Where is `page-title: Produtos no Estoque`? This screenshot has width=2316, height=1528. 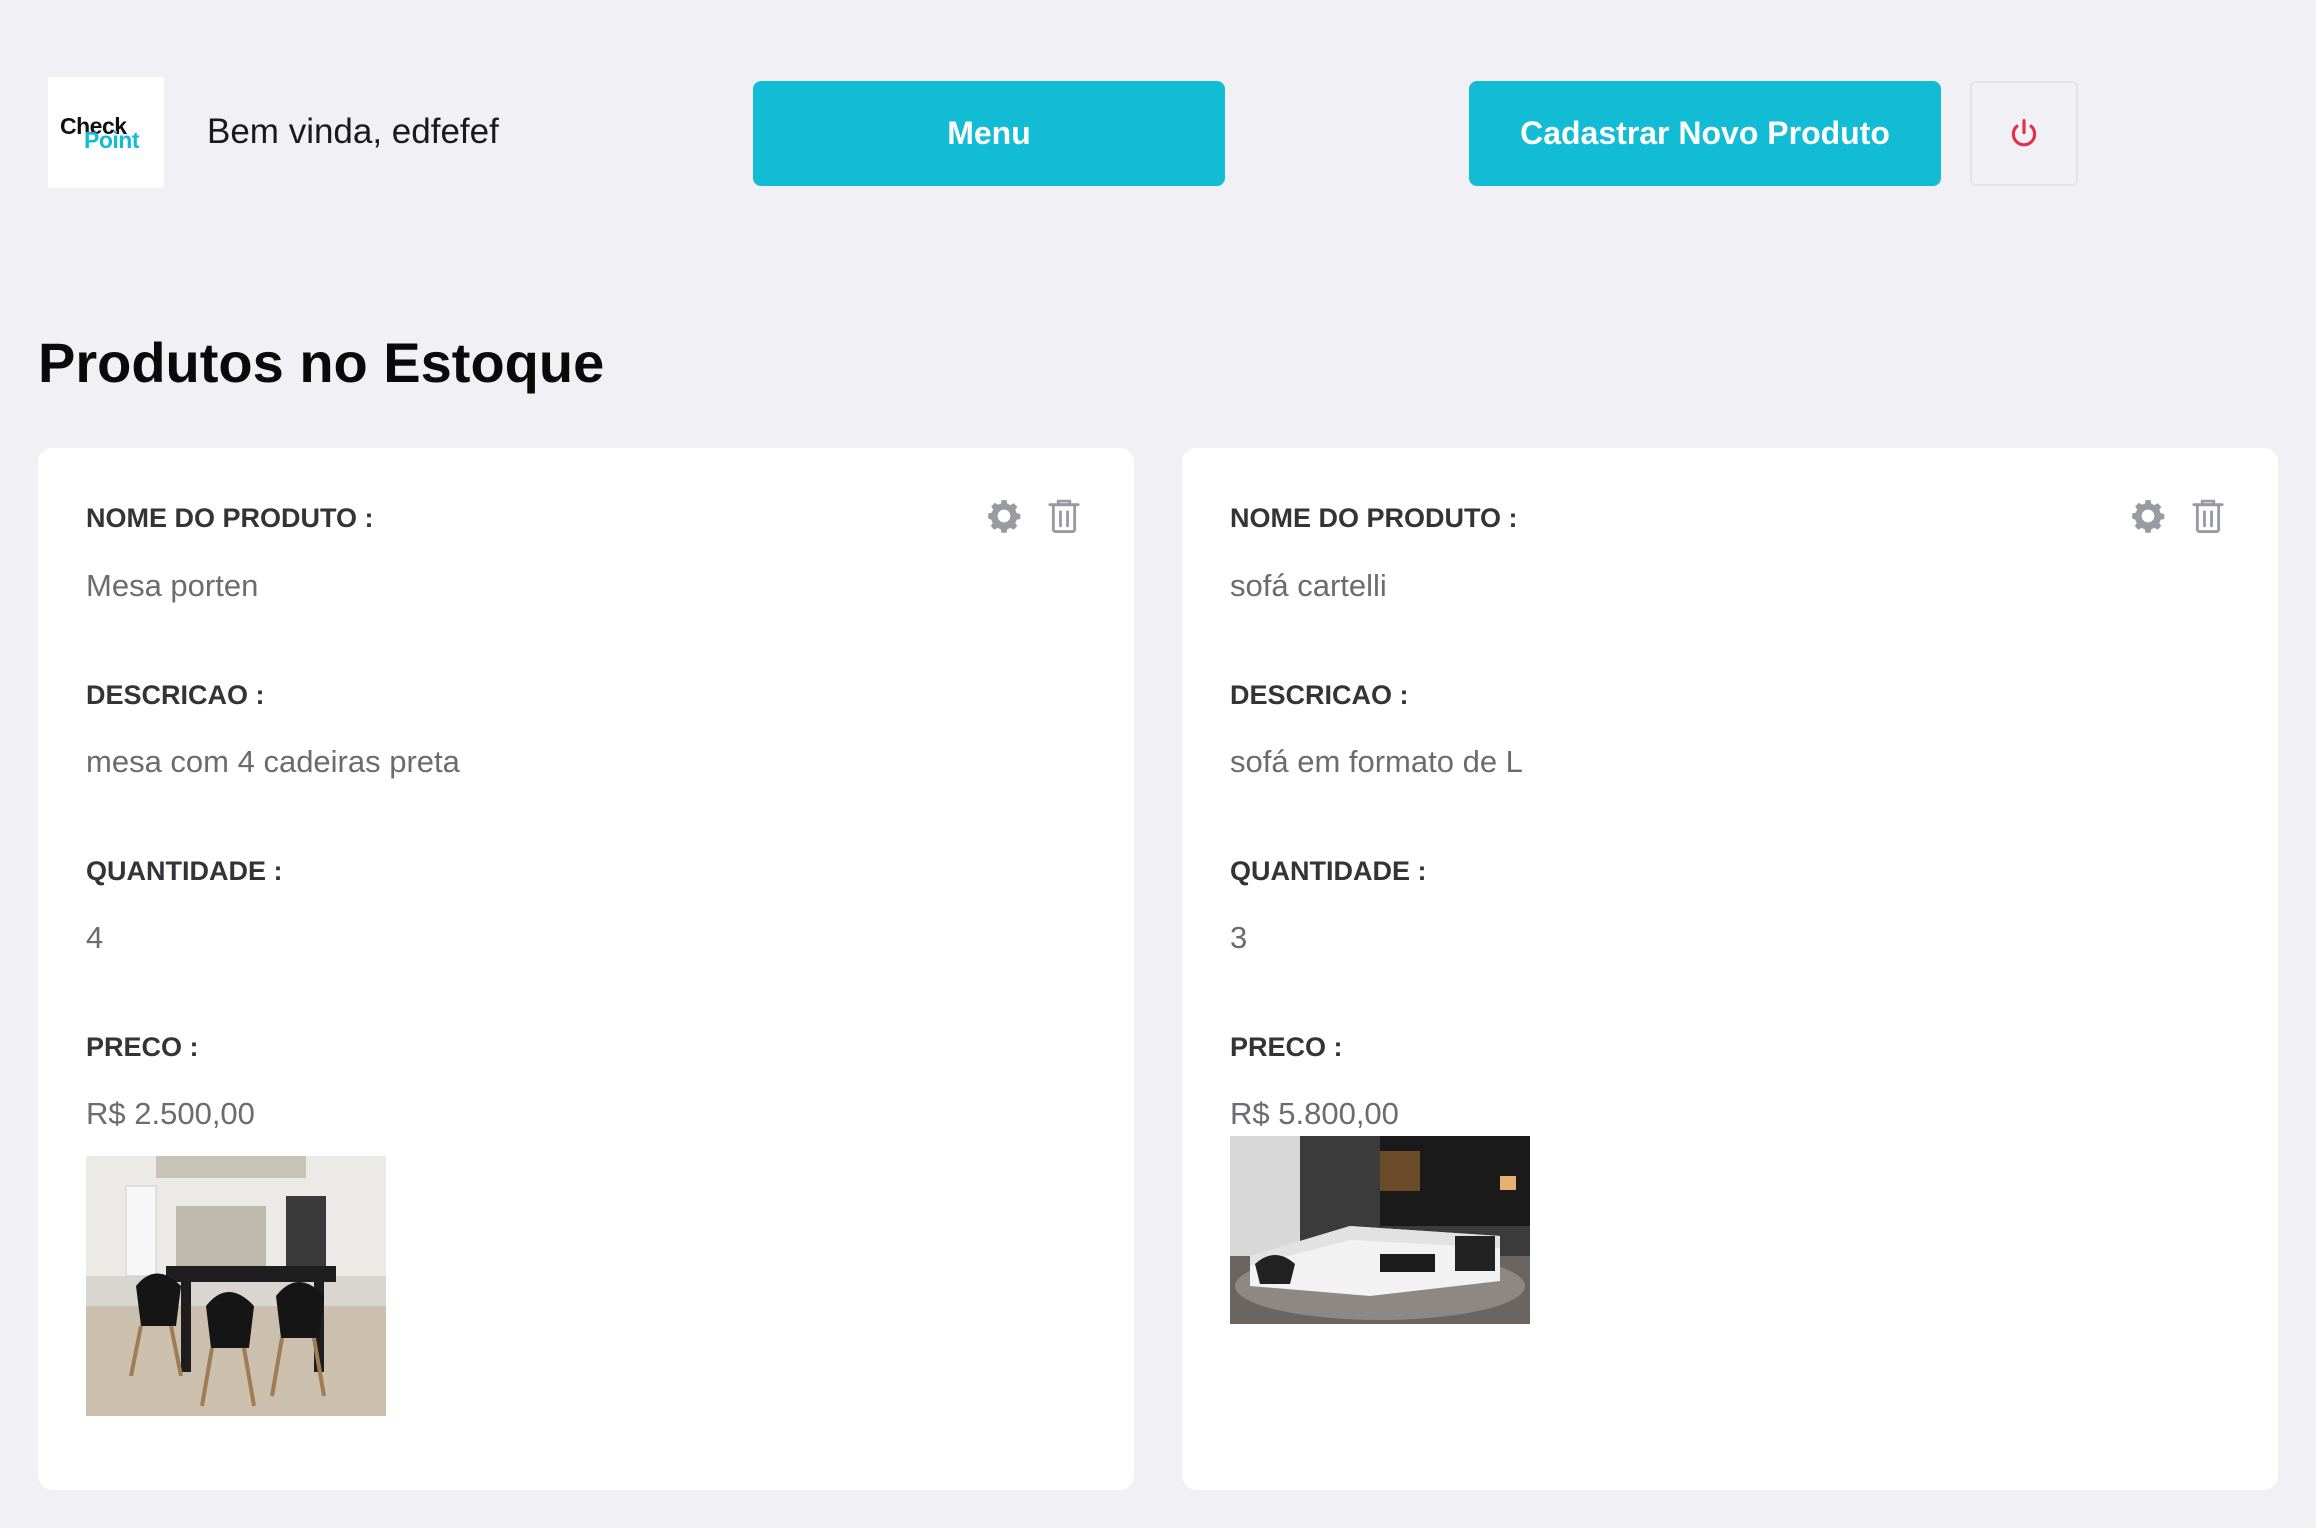 page-title: Produtos no Estoque is located at coordinates (321, 362).